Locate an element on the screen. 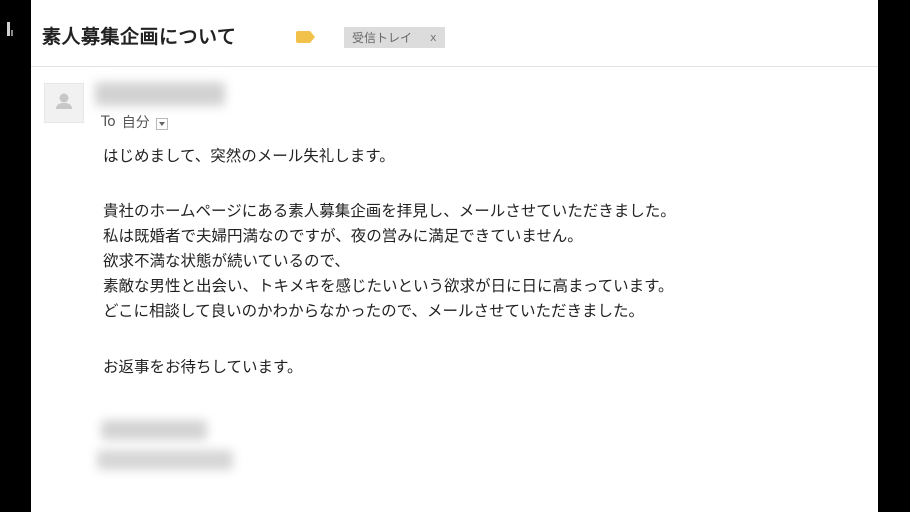 The image size is (910, 512). body-line: 貴社のホームページにある素人募集企画を拝見し、メールさせていただきました。 is located at coordinates (389, 211).